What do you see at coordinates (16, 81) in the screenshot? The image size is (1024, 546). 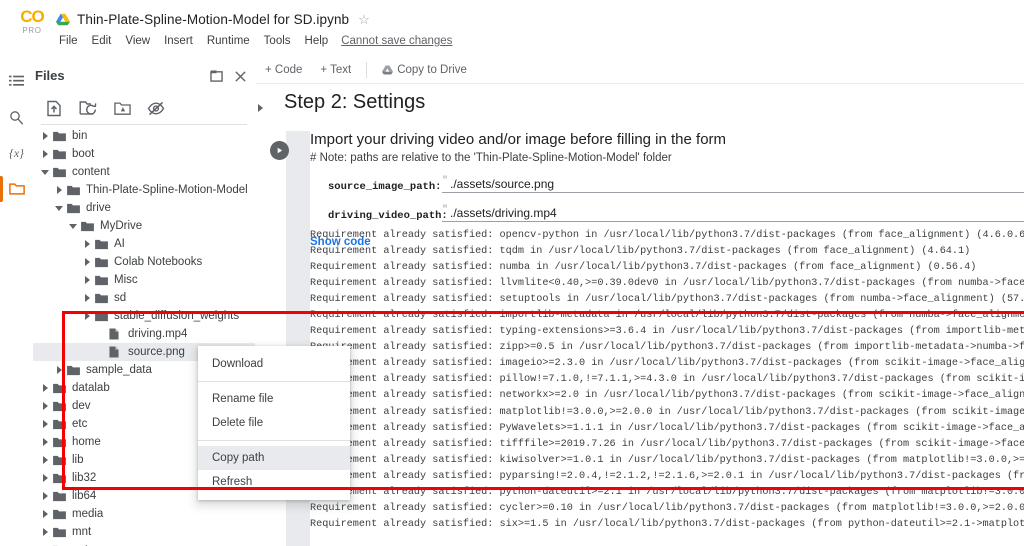 I see `rail-item-table-of-contents` at bounding box center [16, 81].